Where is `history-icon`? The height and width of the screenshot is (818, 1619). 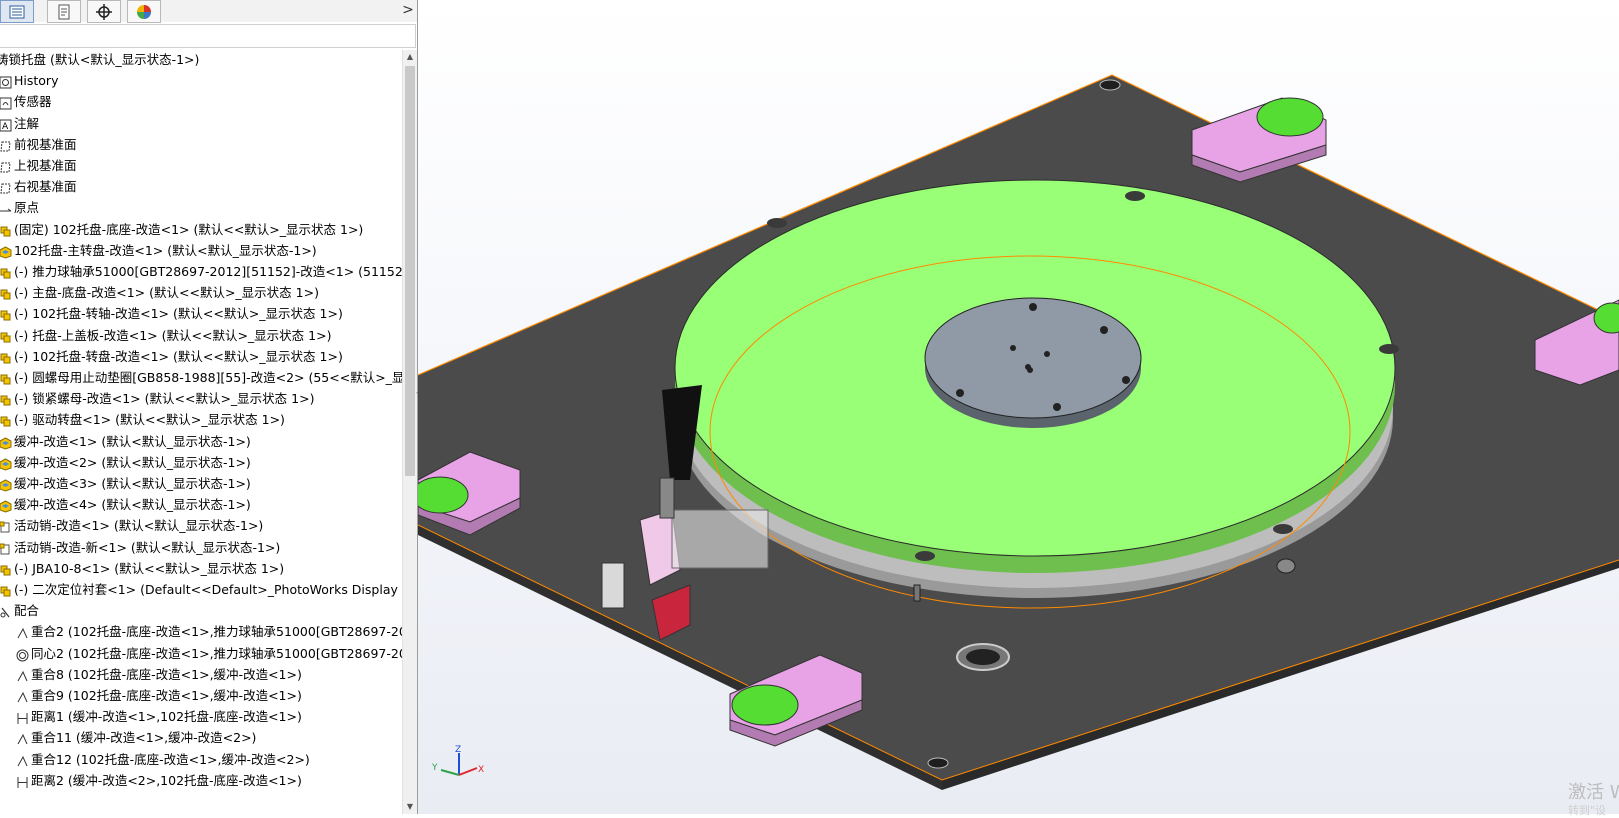 history-icon is located at coordinates (6, 81).